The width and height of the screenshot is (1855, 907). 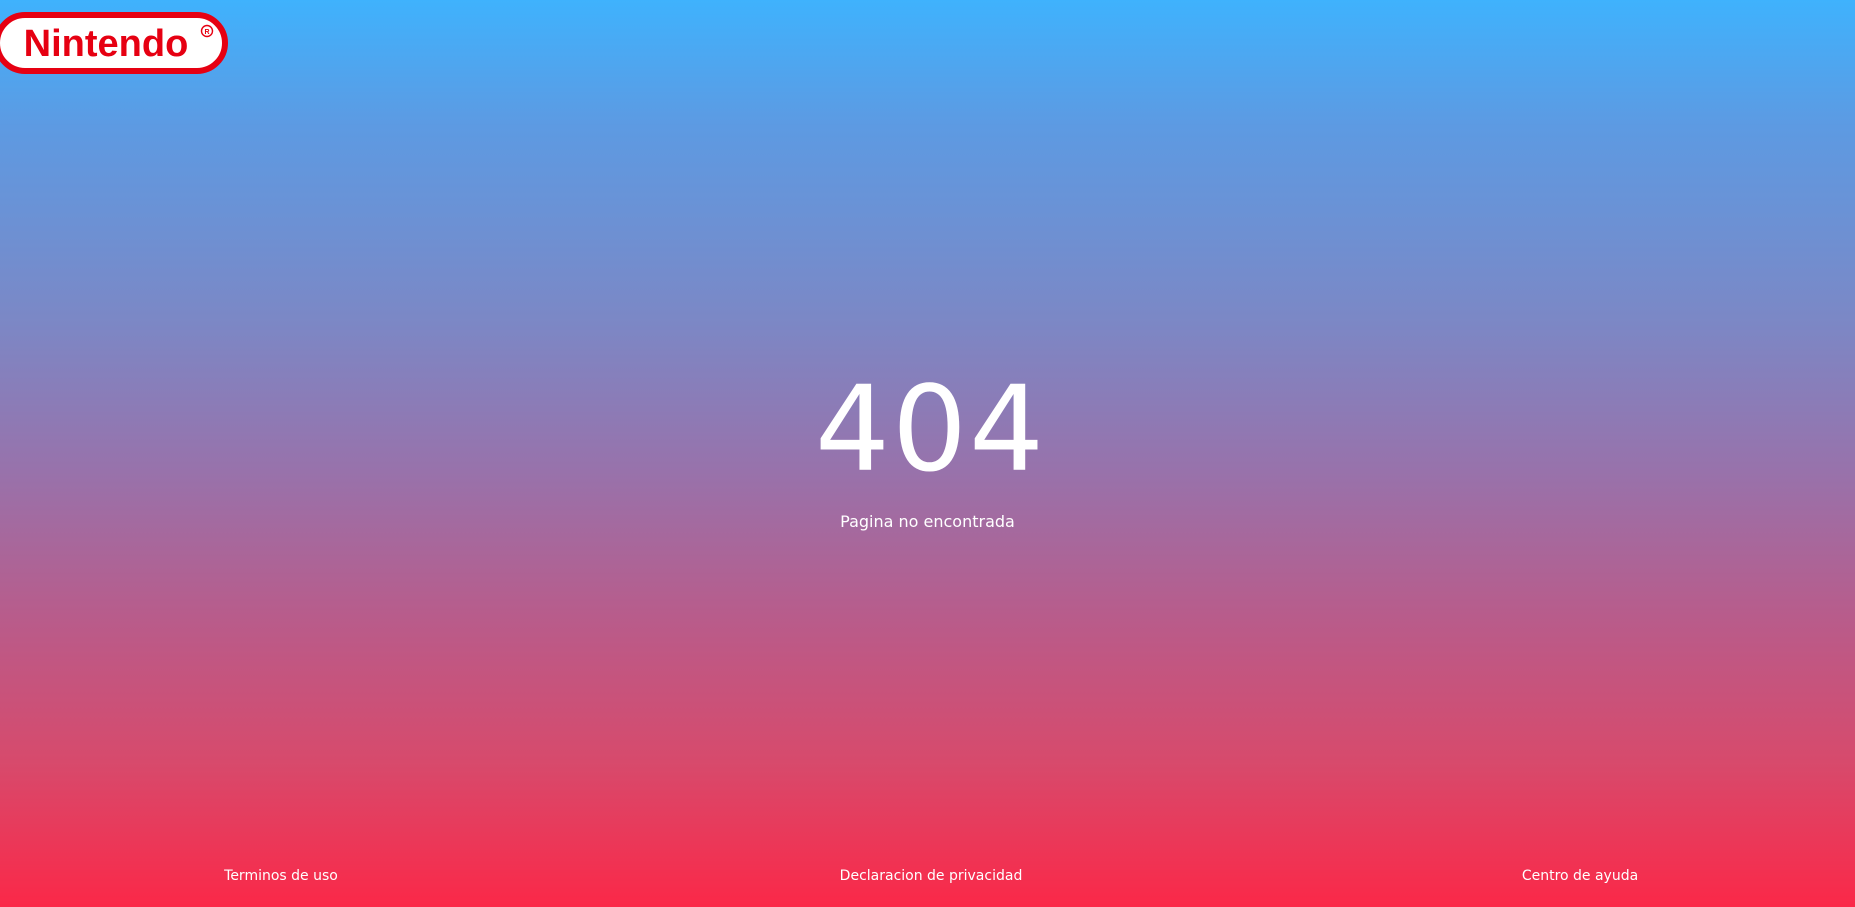 What do you see at coordinates (281, 876) in the screenshot?
I see `footer-link-terms: Terminos de uso` at bounding box center [281, 876].